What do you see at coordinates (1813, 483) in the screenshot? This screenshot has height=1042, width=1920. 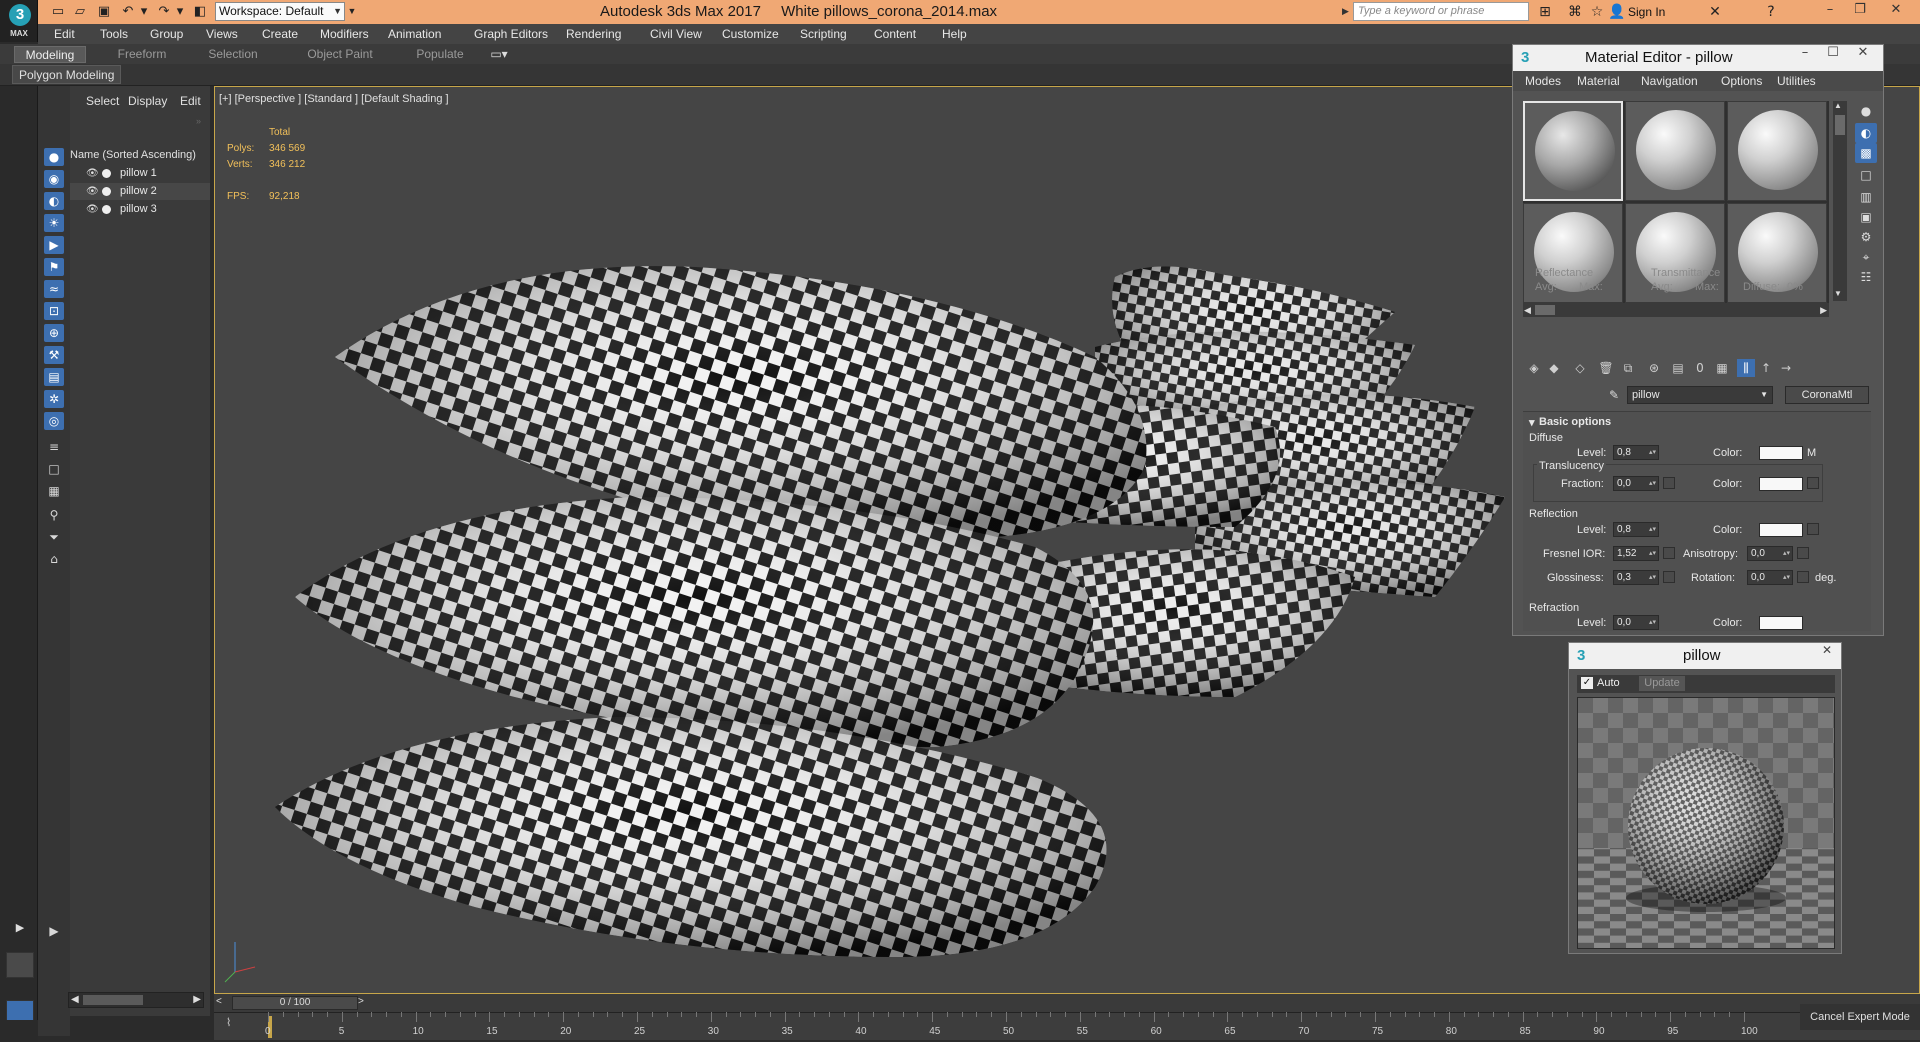 I see `translucency-map-slot` at bounding box center [1813, 483].